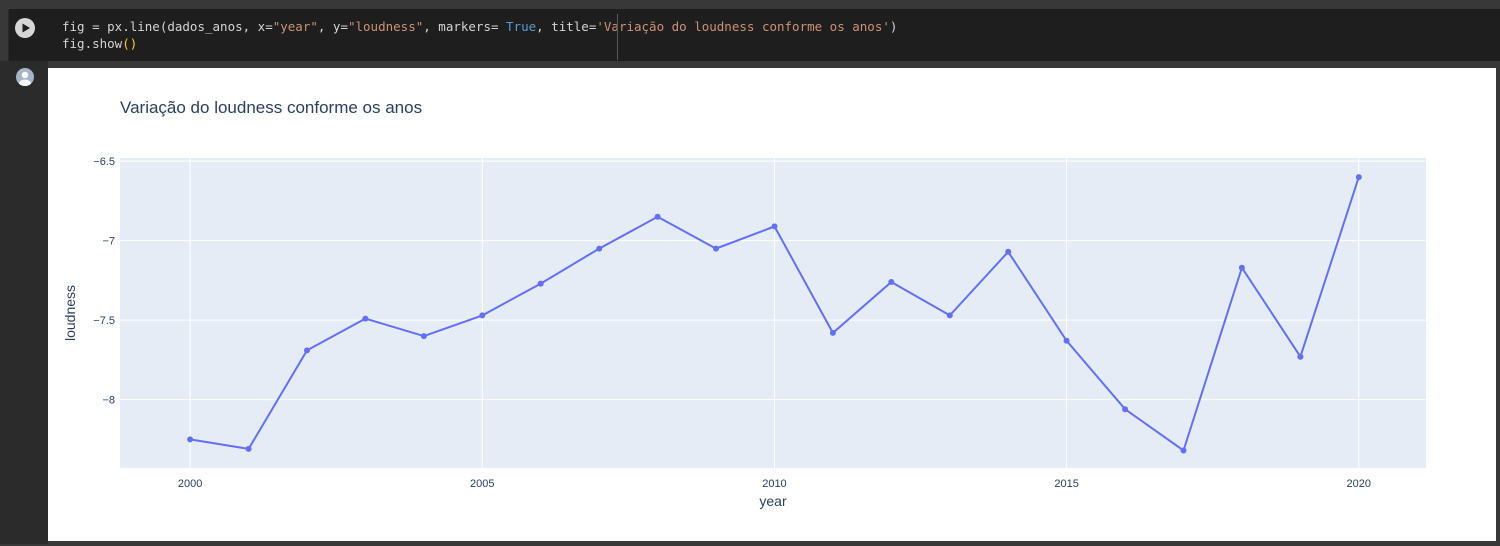 The width and height of the screenshot is (1500, 546). Describe the element at coordinates (295, 26) in the screenshot. I see `code-string: "year"` at that location.